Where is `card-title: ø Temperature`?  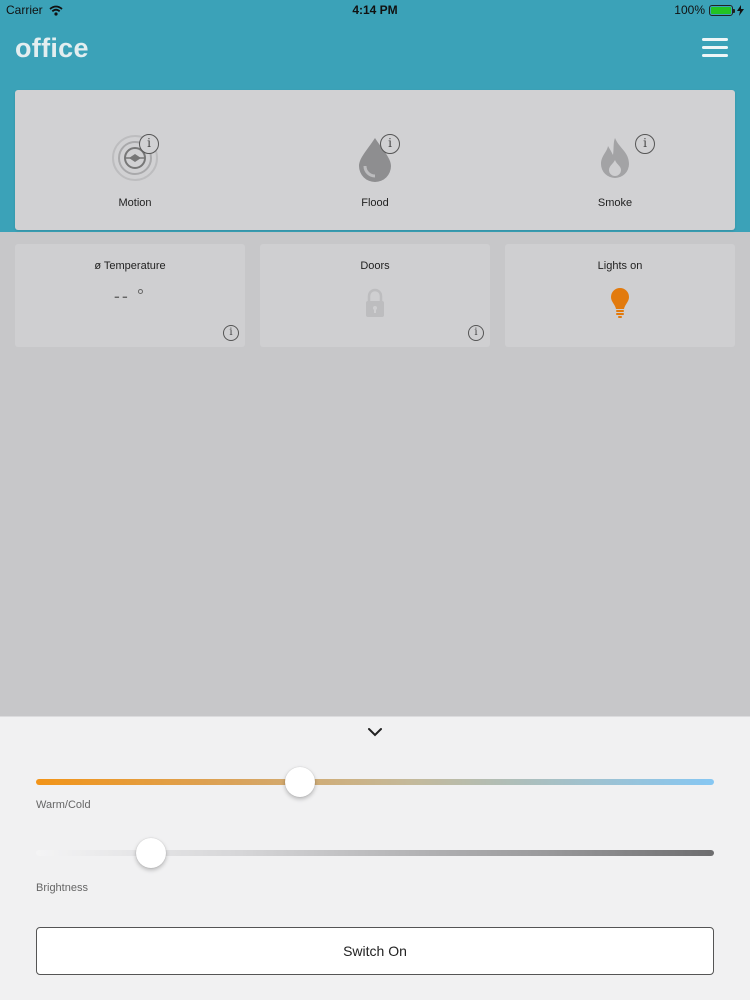 card-title: ø Temperature is located at coordinates (130, 266).